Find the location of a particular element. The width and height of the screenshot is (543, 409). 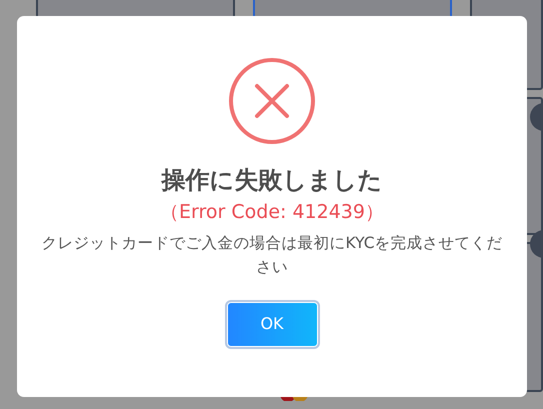

ok-button: OK is located at coordinates (272, 324).